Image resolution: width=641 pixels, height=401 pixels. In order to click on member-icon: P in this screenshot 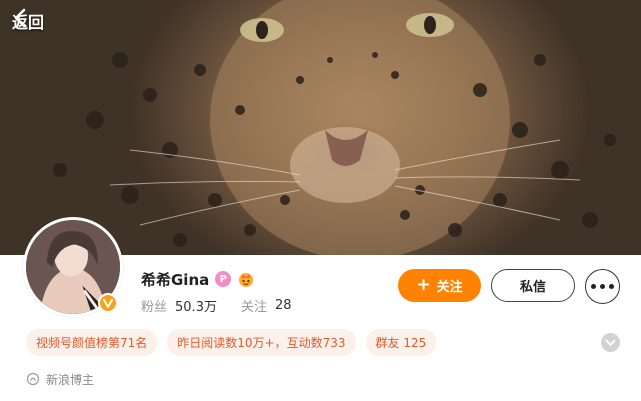, I will do `click(223, 279)`.